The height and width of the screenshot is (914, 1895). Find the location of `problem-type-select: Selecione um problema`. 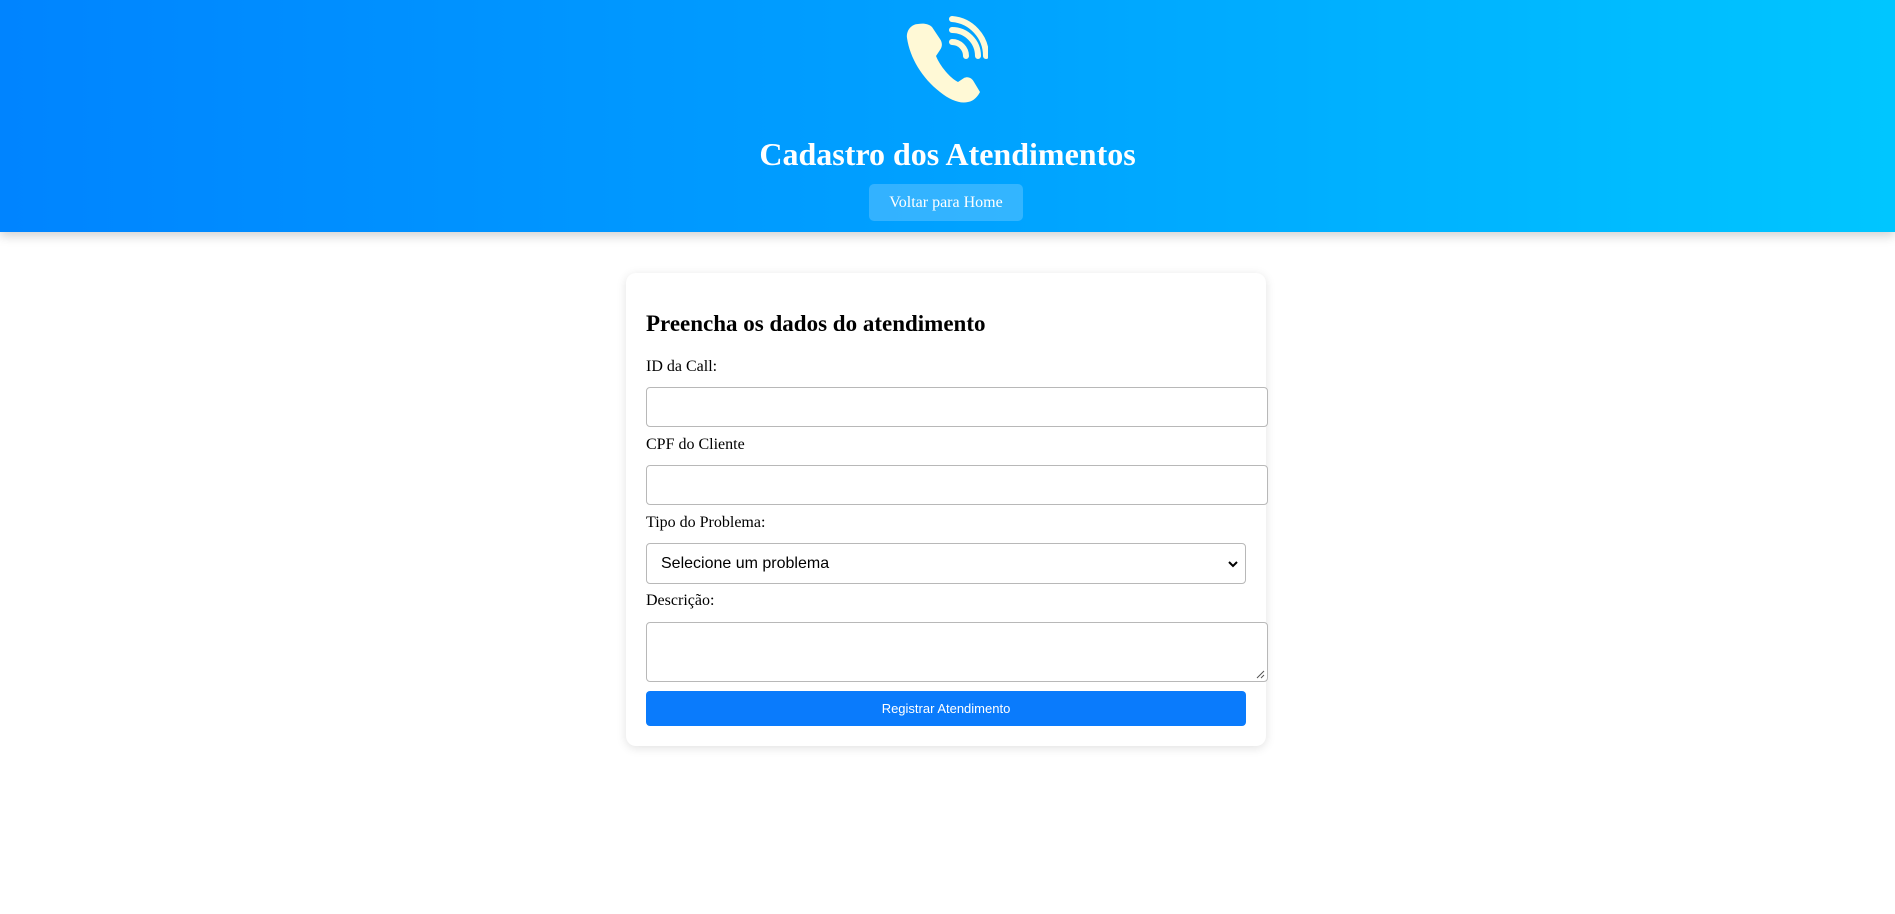

problem-type-select: Selecione um problema is located at coordinates (946, 563).